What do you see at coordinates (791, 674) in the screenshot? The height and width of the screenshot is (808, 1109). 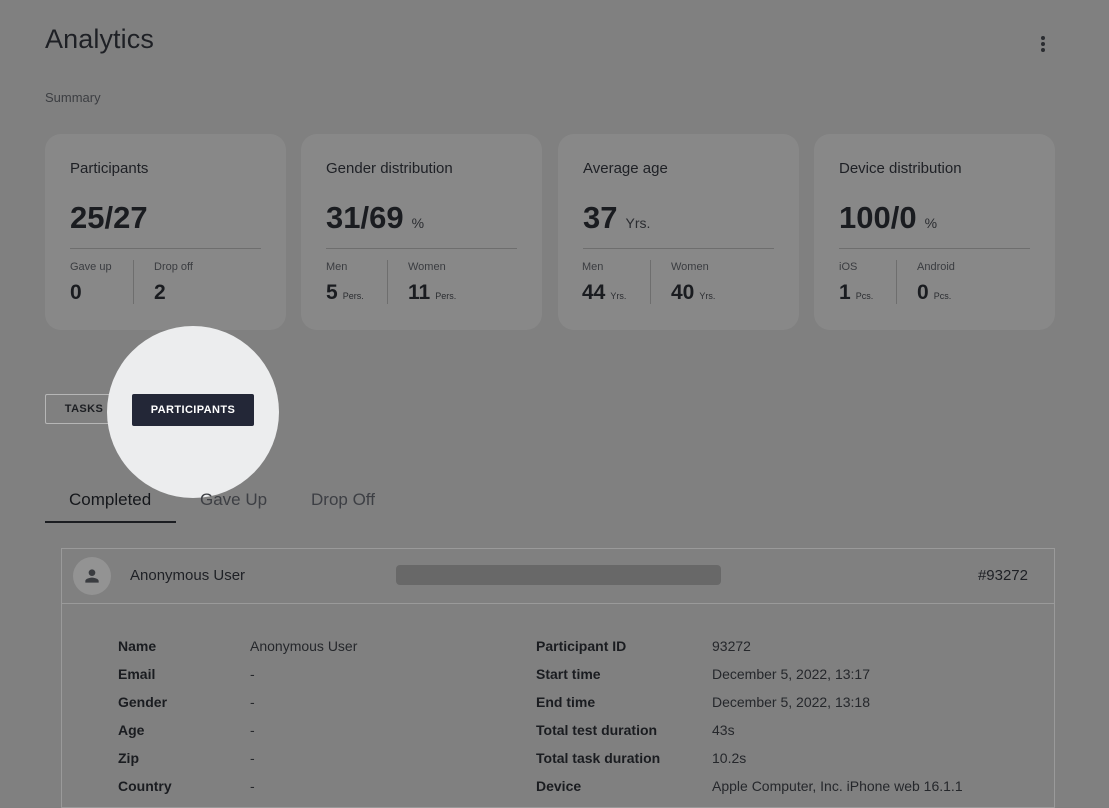 I see `detail-value: December 5, 2022, 13:17` at bounding box center [791, 674].